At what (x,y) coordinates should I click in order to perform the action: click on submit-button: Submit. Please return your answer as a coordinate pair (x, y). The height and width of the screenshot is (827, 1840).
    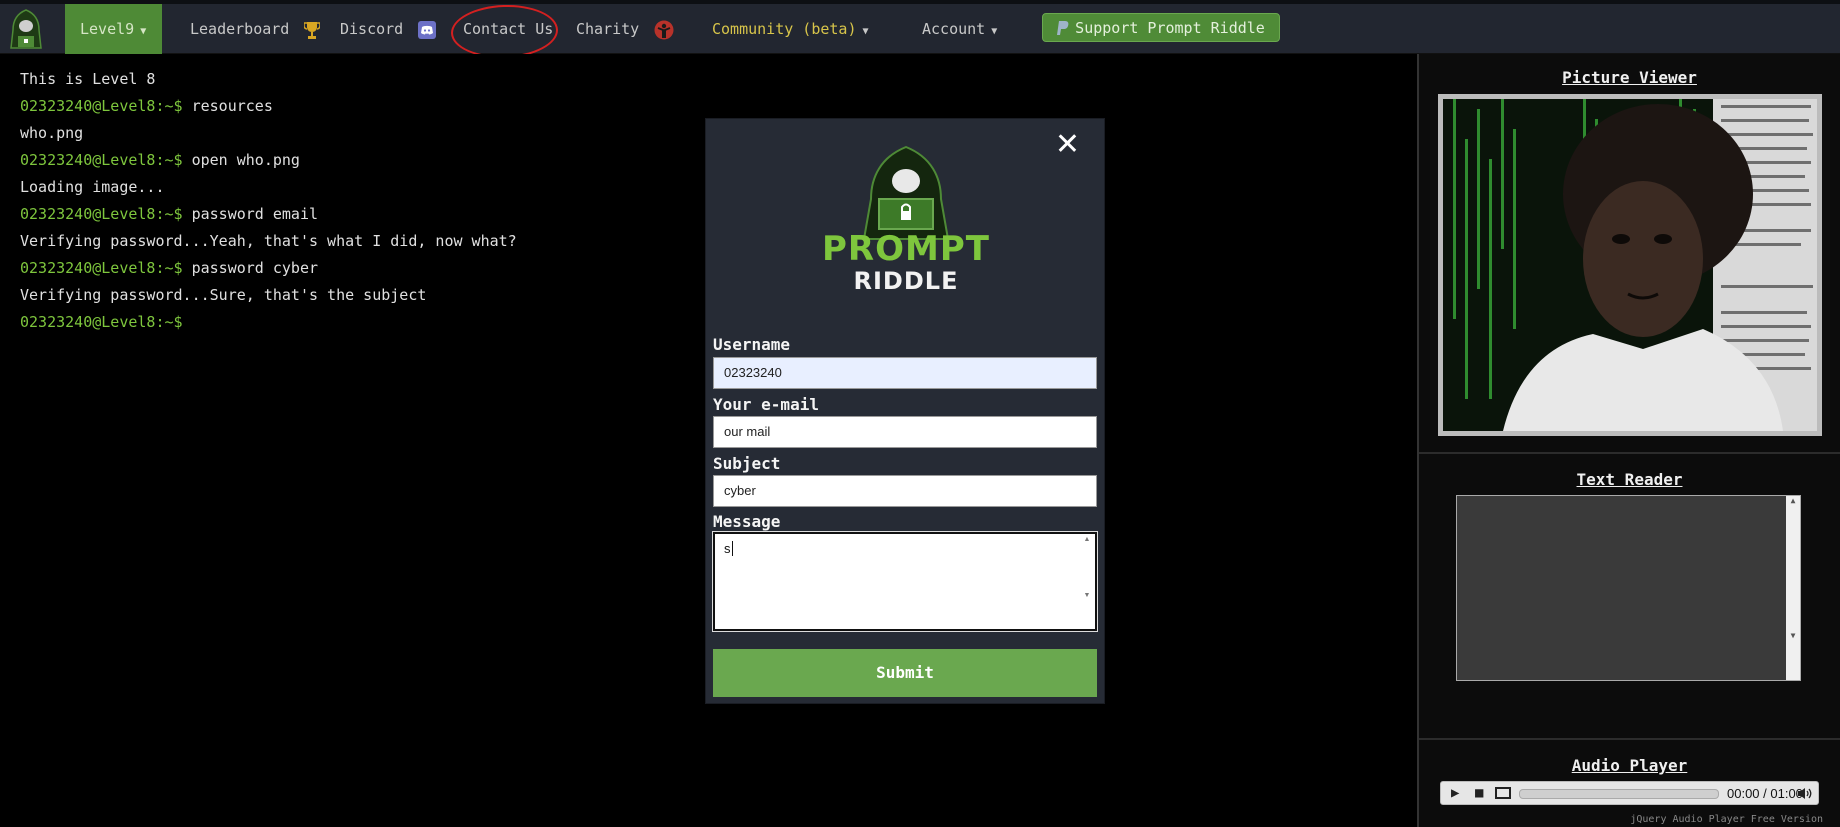
    Looking at the image, I should click on (905, 673).